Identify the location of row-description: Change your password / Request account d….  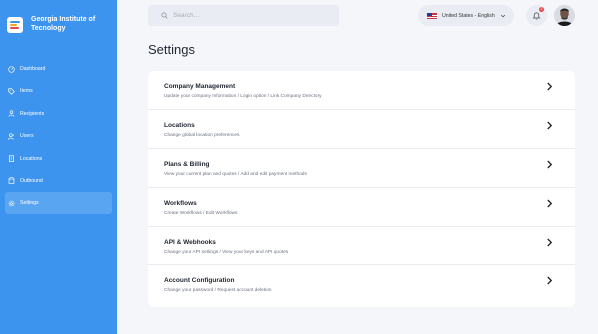
(218, 291).